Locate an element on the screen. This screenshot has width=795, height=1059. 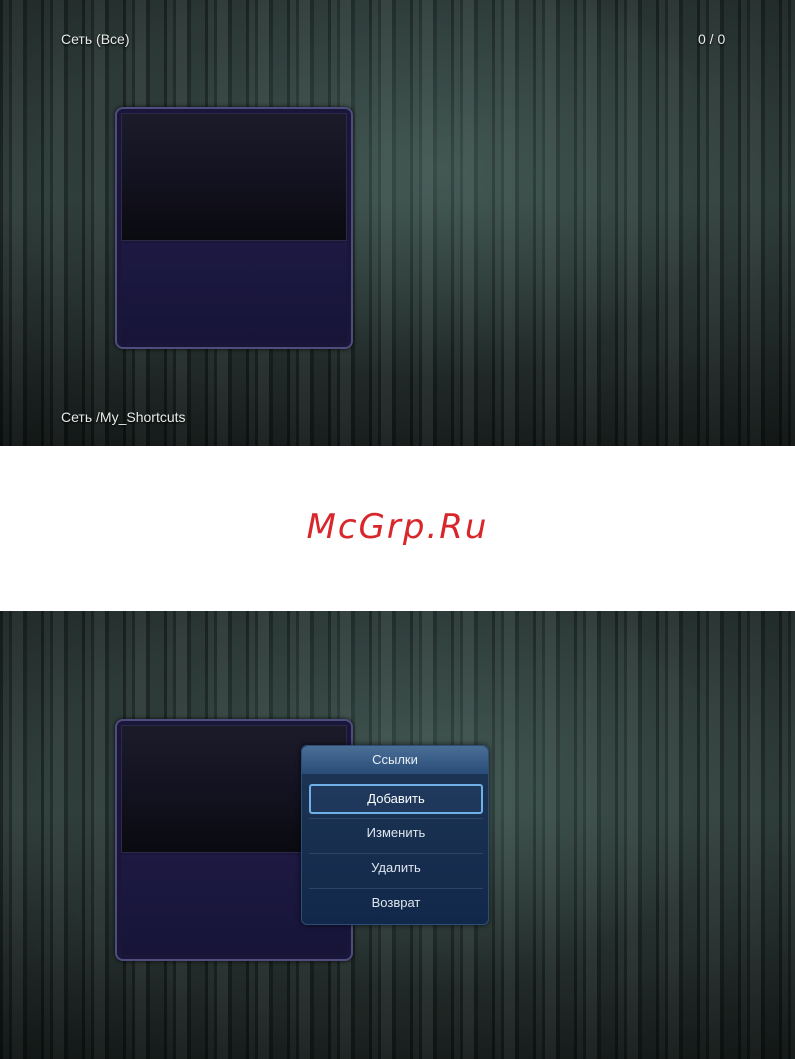
menu-item-delete: Удалить is located at coordinates (396, 868).